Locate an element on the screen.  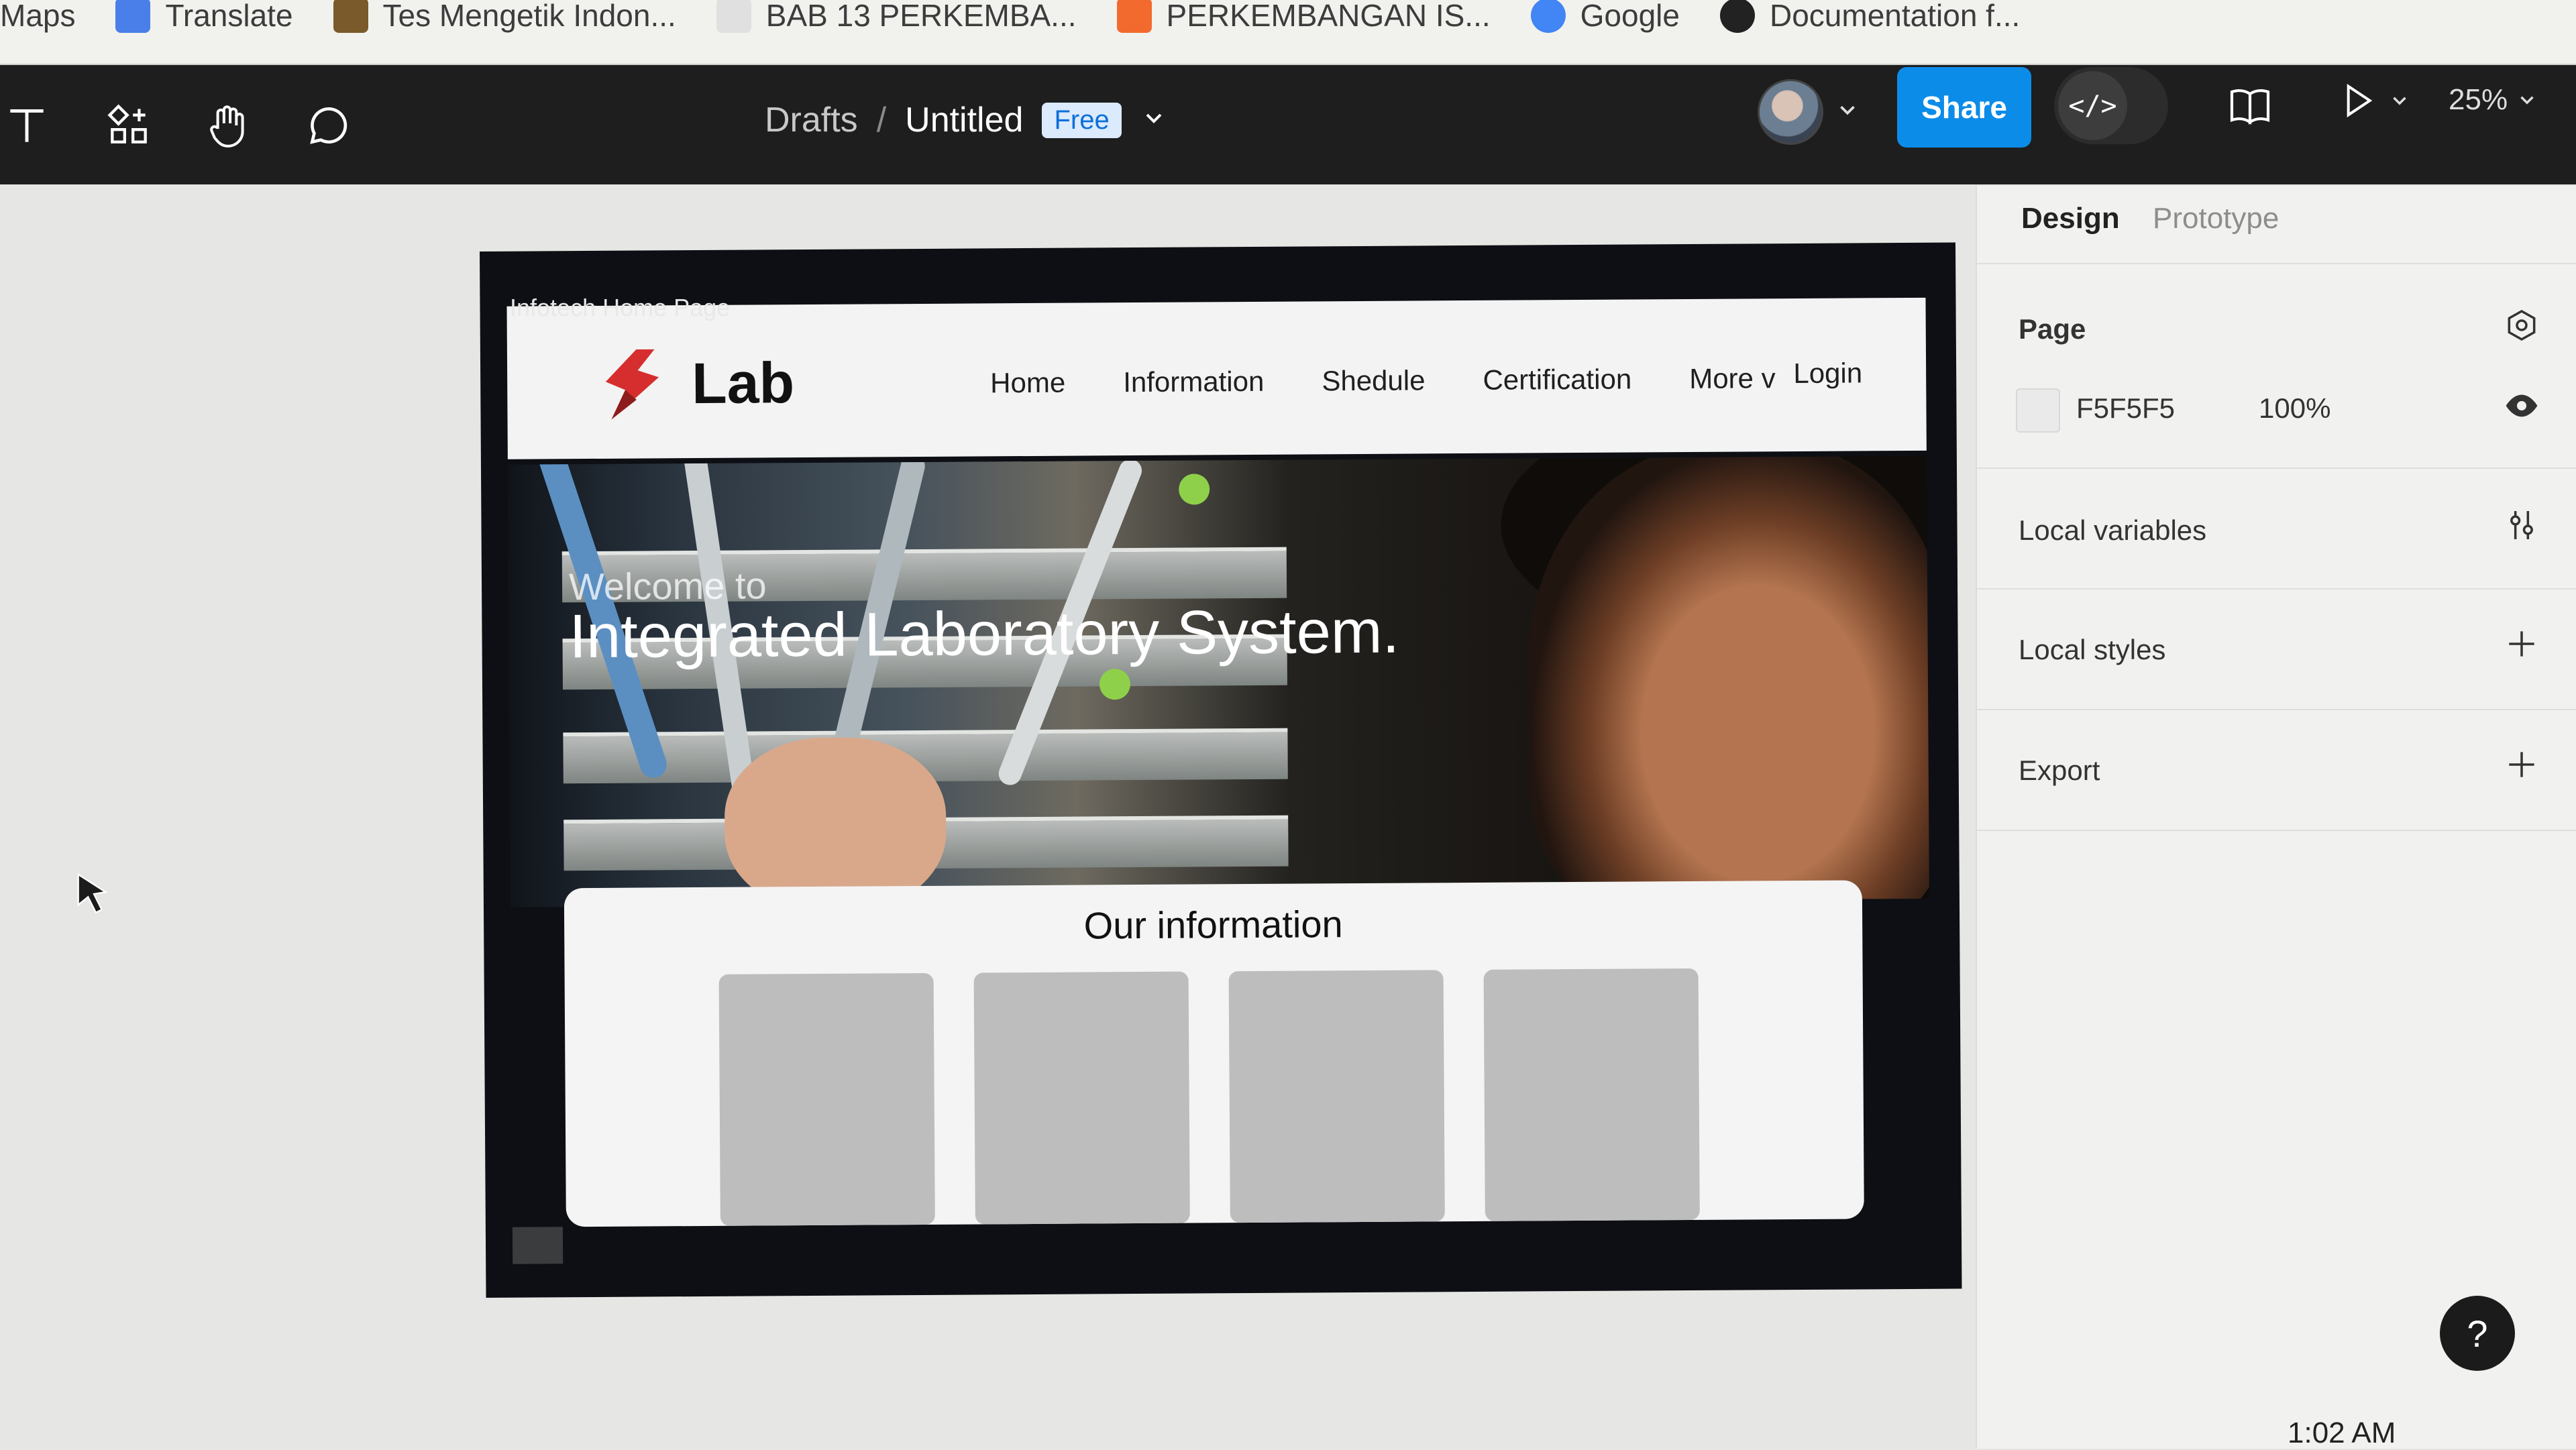
code-icon: </> is located at coordinates (2092, 105).